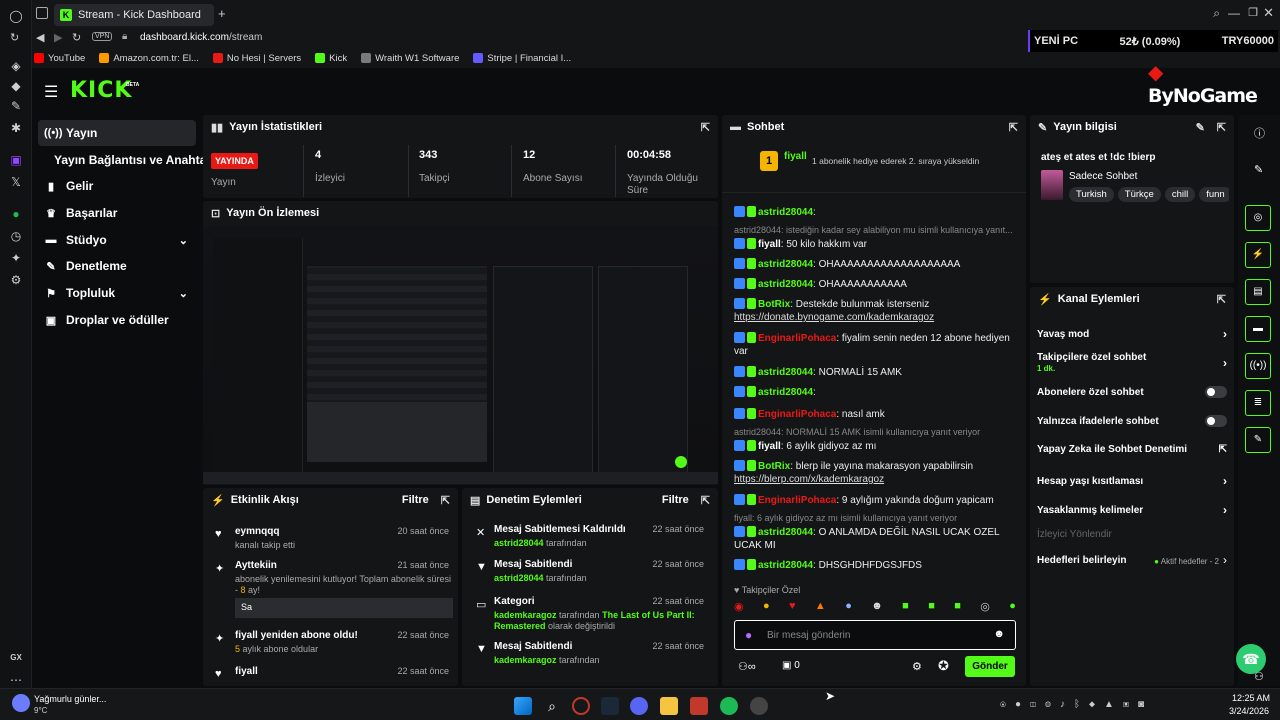 Image resolution: width=1280 pixels, height=720 pixels. I want to click on channel-action-item: Yapay Zeka ile Sohbet Denetimi ⇱, so click(1132, 449).